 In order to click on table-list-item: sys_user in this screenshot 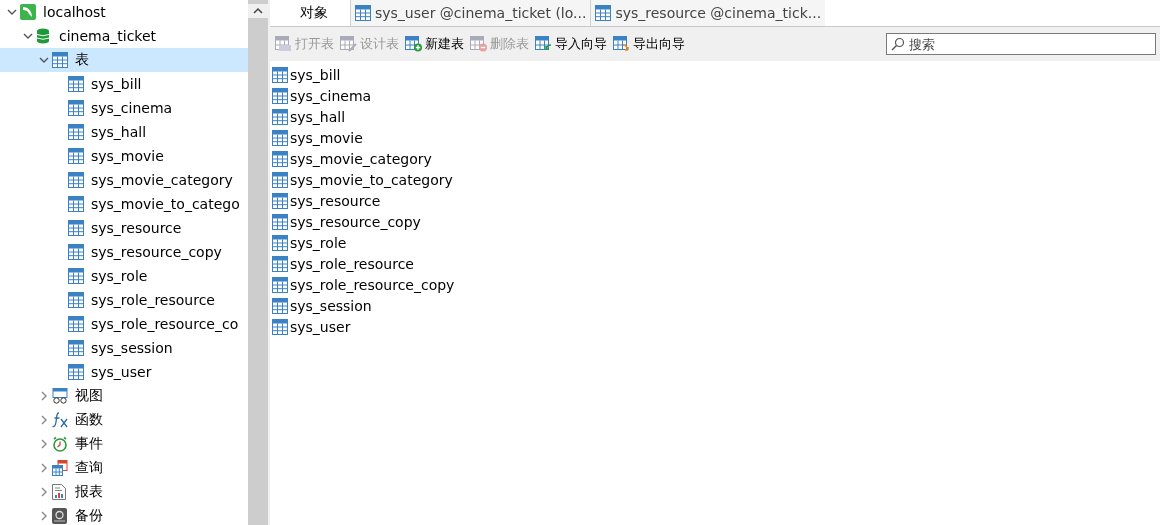, I will do `click(311, 326)`.